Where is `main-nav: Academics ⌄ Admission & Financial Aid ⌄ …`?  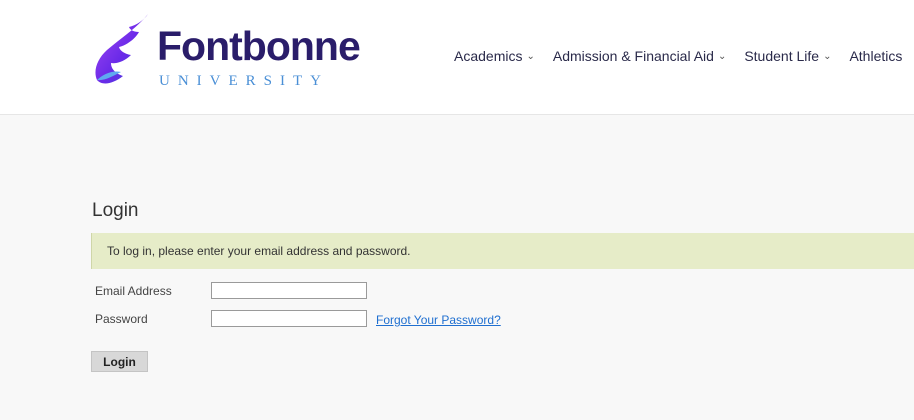 main-nav: Academics ⌄ Admission & Financial Aid ⌄ … is located at coordinates (684, 56).